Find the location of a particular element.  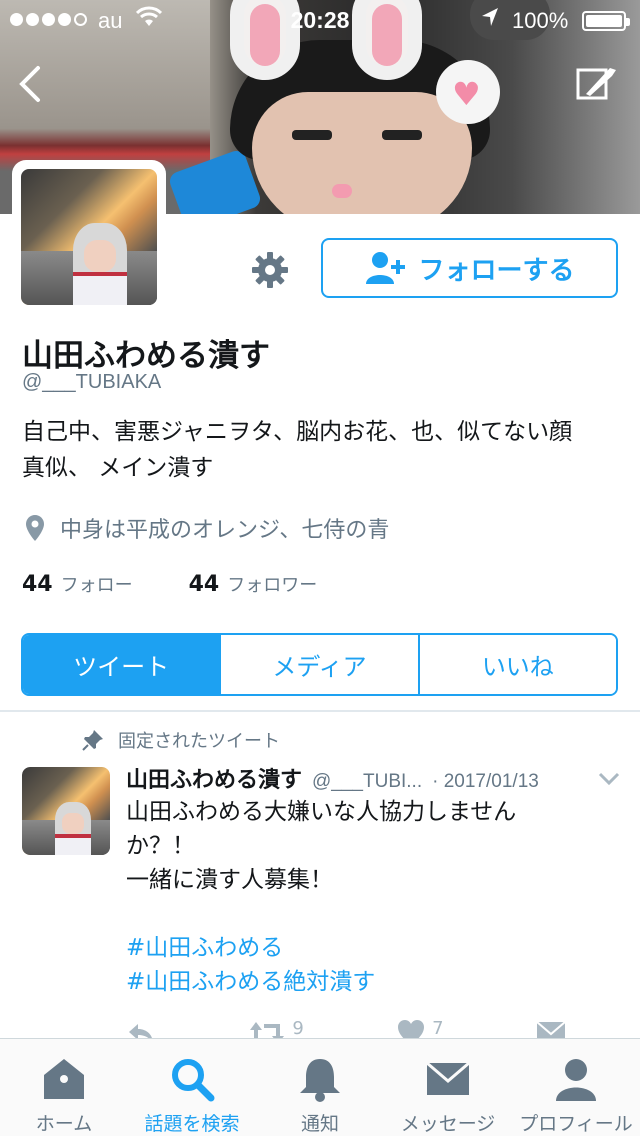

followers-count: 44 is located at coordinates (204, 584).